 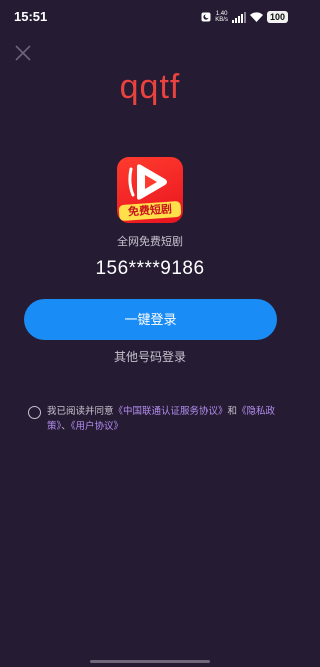 I want to click on network-speed-unit: KB/s, so click(x=221, y=20).